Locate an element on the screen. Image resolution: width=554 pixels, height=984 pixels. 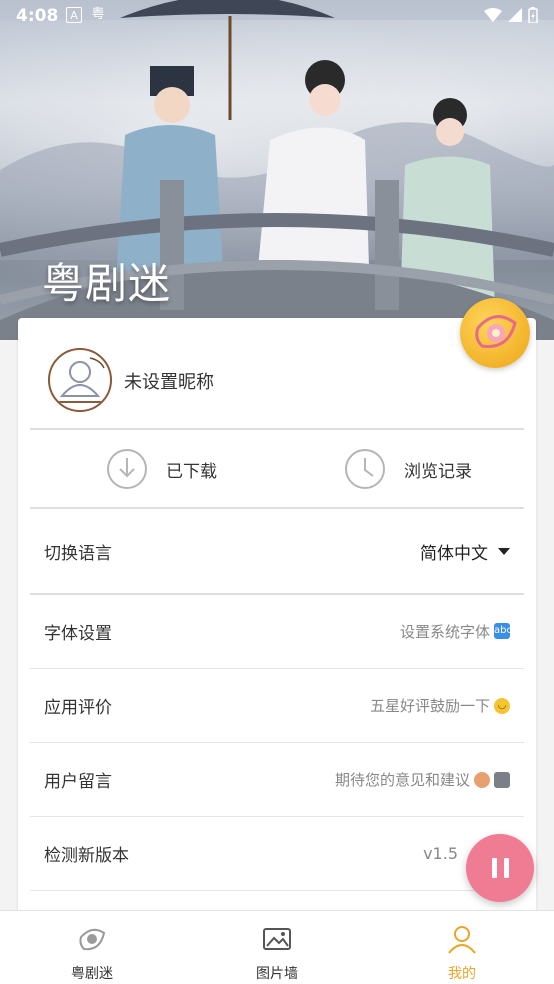
boy-emoji-icon is located at coordinates (482, 779).